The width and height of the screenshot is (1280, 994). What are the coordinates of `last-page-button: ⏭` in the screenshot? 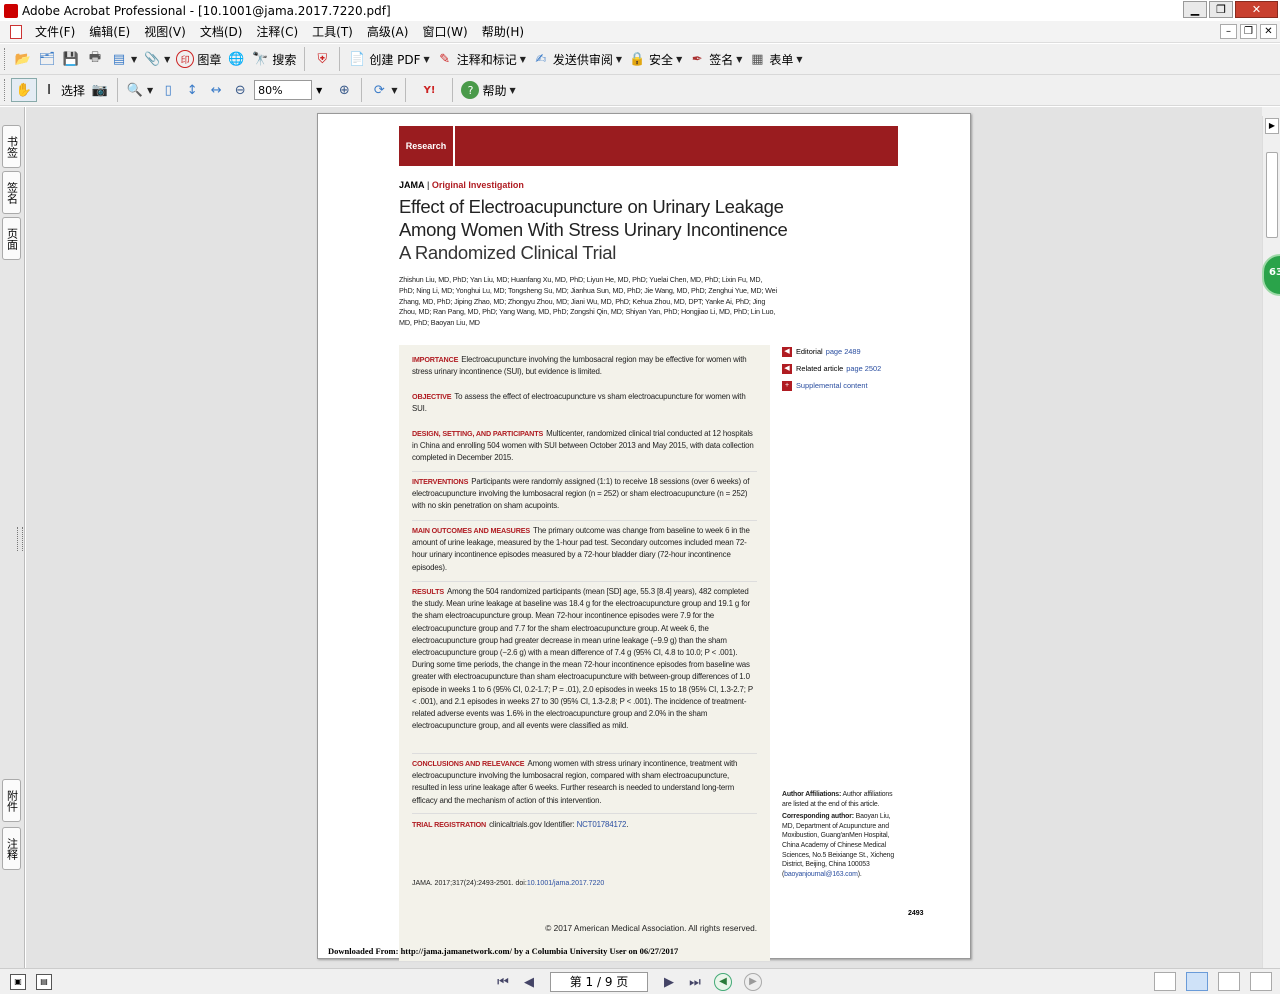 It's located at (695, 982).